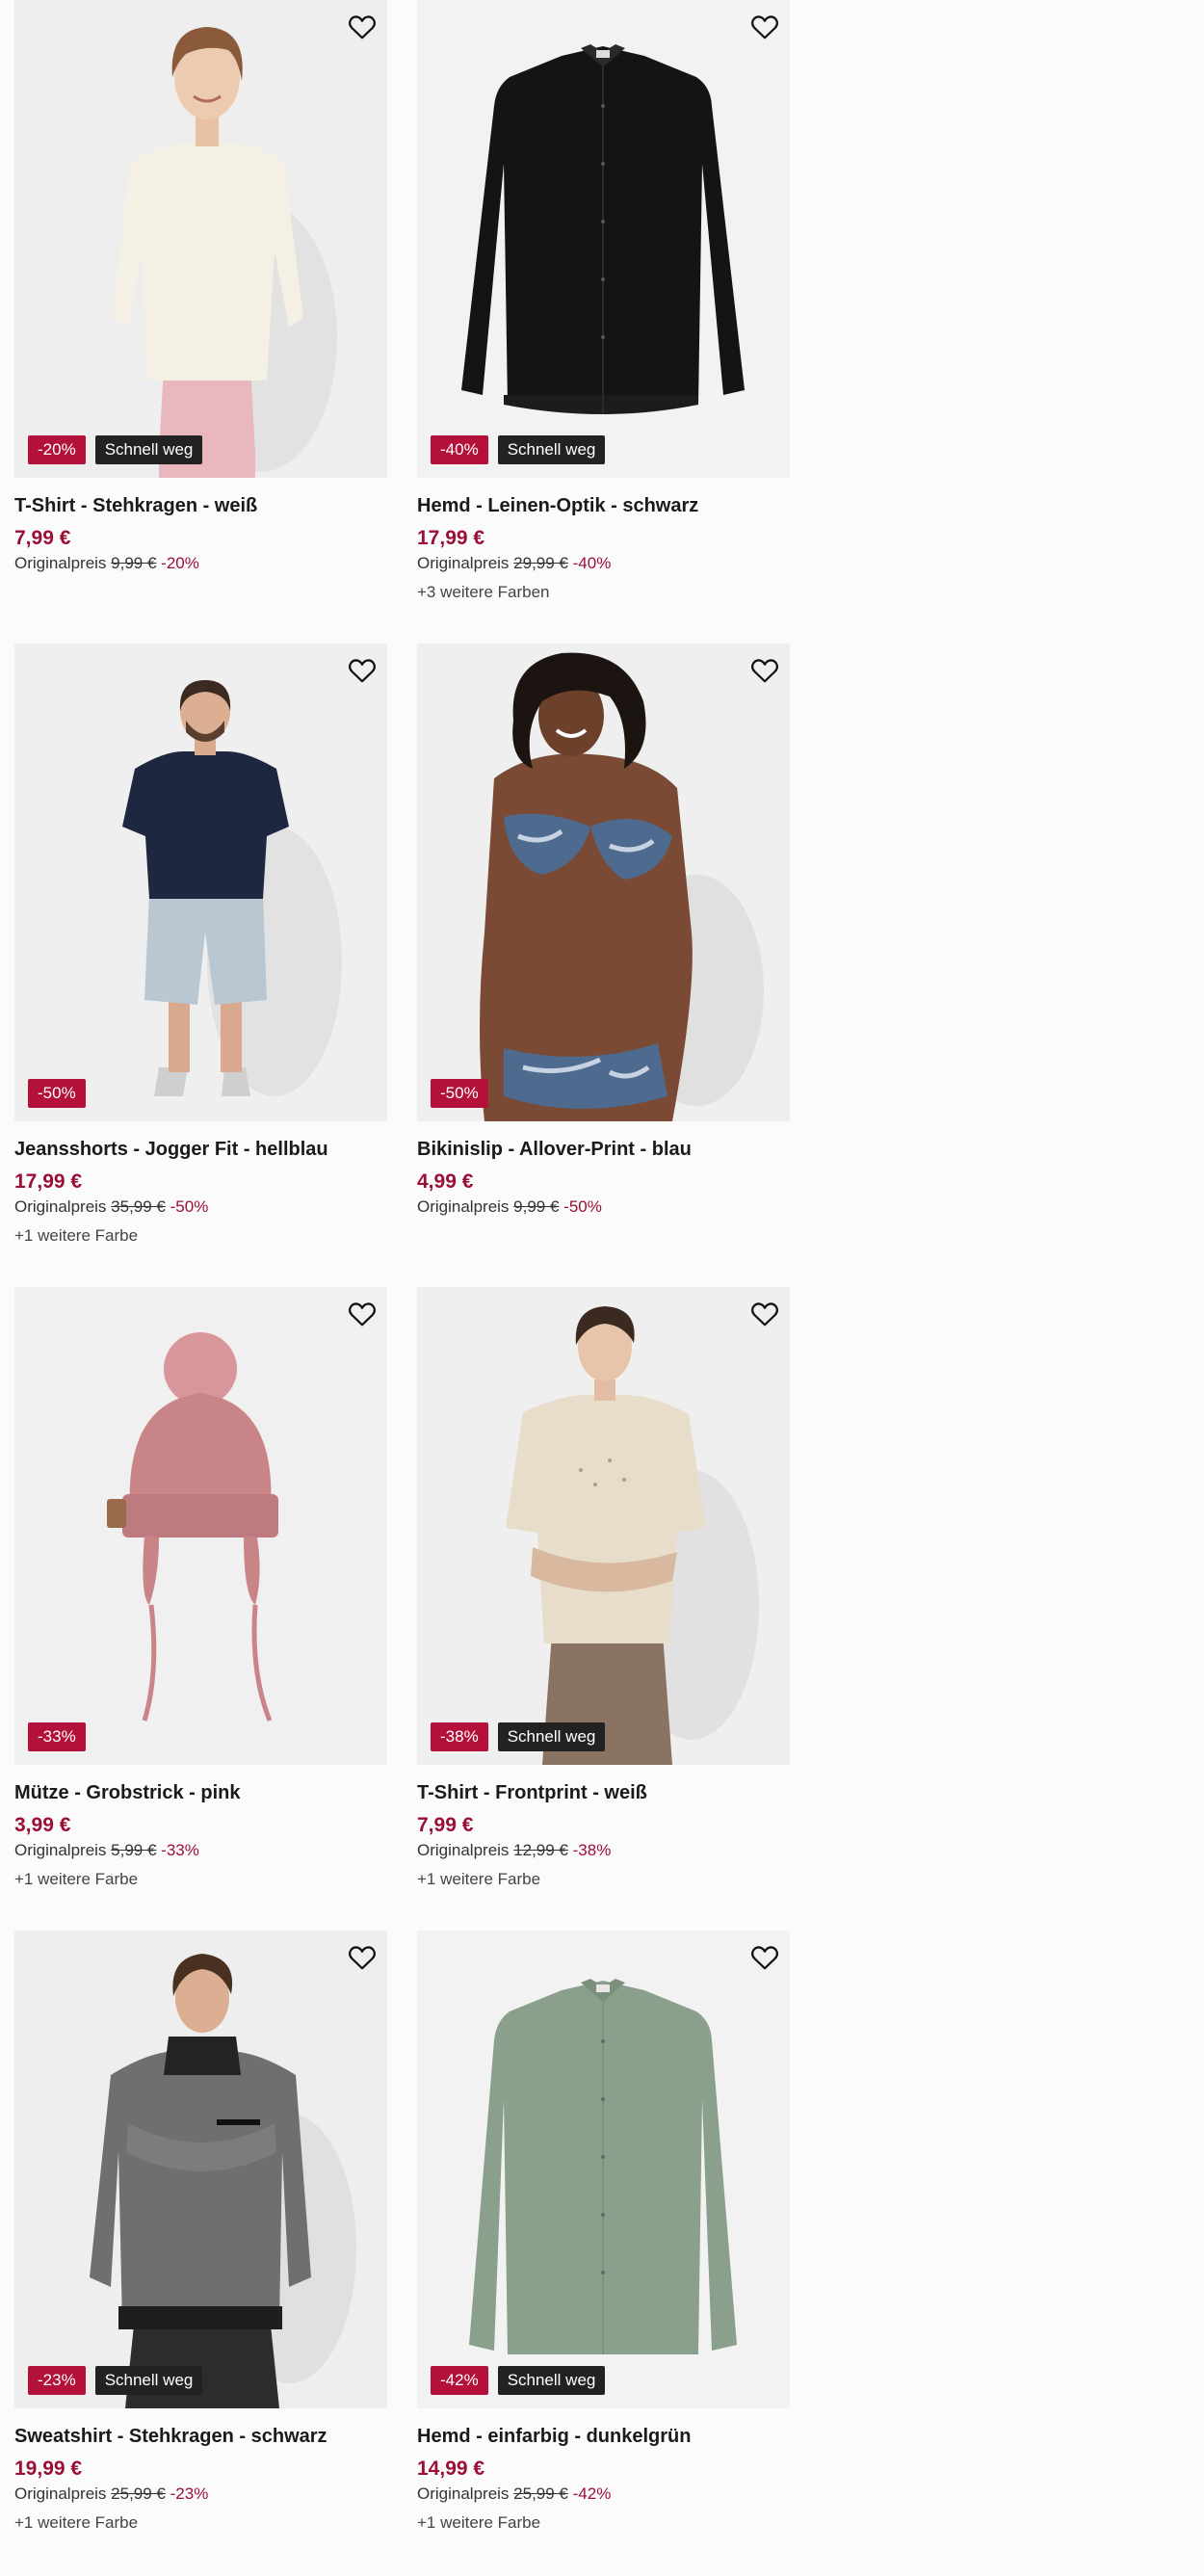 Image resolution: width=1204 pixels, height=2576 pixels. Describe the element at coordinates (603, 1150) in the screenshot. I see `product-title: Bikinislip - Allover-Print - blau` at that location.